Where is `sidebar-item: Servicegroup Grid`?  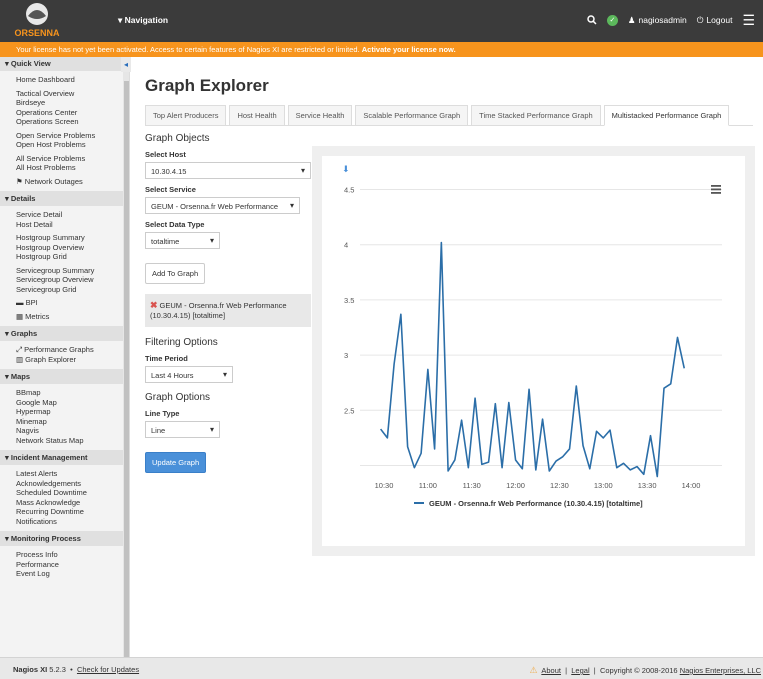 sidebar-item: Servicegroup Grid is located at coordinates (72, 290).